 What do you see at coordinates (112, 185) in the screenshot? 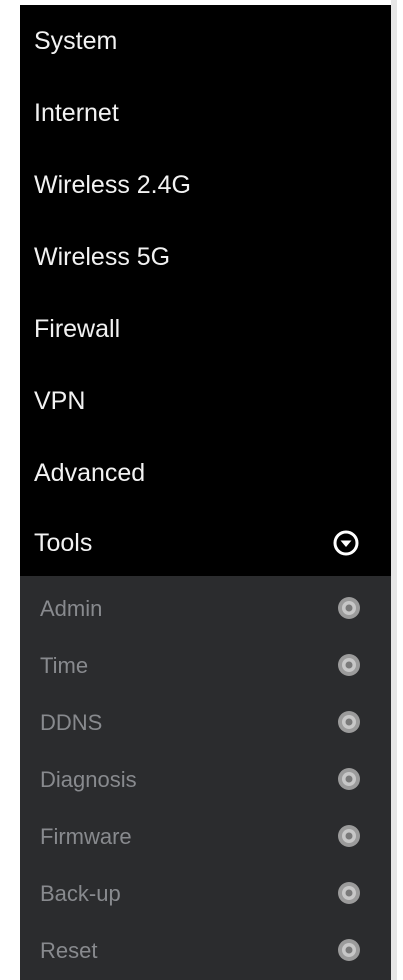
I see `menu-item-label: Wireless 2.4G` at bounding box center [112, 185].